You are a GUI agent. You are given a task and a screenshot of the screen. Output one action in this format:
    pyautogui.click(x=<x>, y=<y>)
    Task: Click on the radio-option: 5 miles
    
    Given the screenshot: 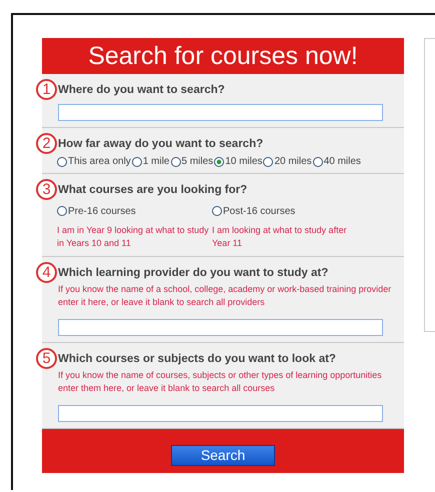 What is the action you would take?
    pyautogui.click(x=192, y=161)
    